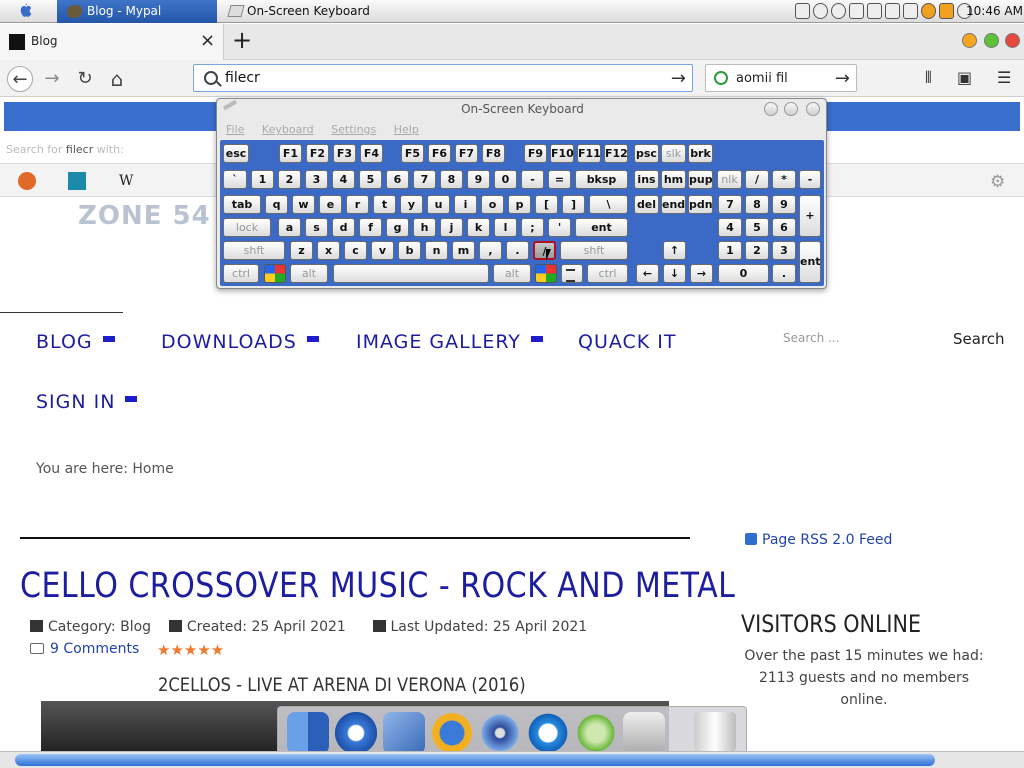 The width and height of the screenshot is (1024, 768). I want to click on window-close-button, so click(1012, 40).